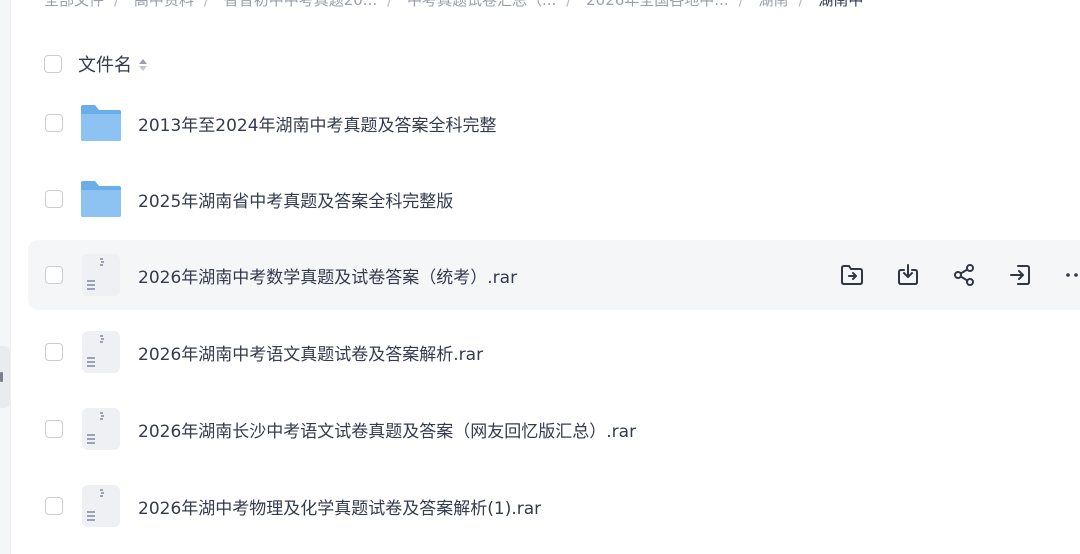  I want to click on file-name: 2026年湖南中考数学真题及试卷答案（统考）.rar, so click(327, 275).